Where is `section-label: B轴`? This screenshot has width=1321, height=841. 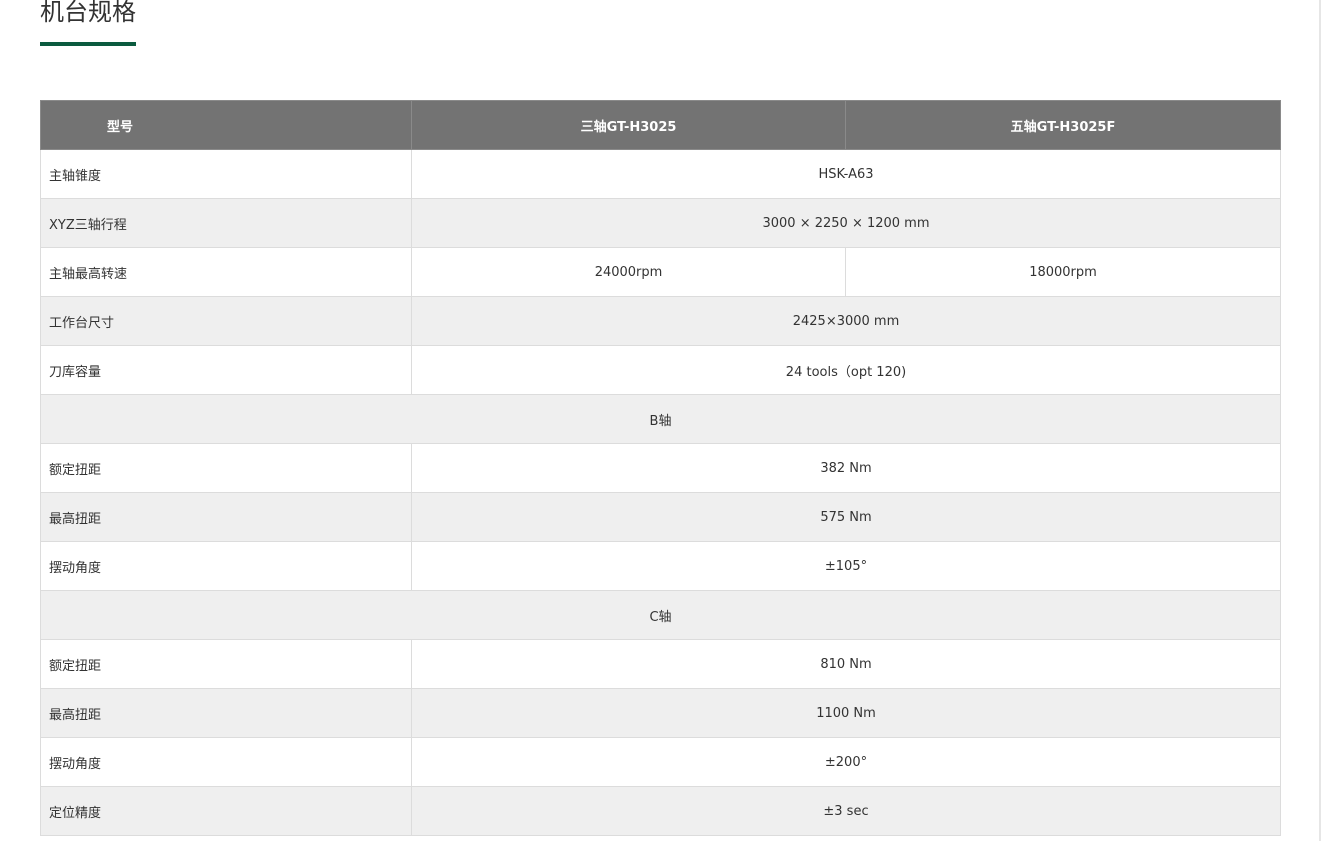 section-label: B轴 is located at coordinates (660, 419).